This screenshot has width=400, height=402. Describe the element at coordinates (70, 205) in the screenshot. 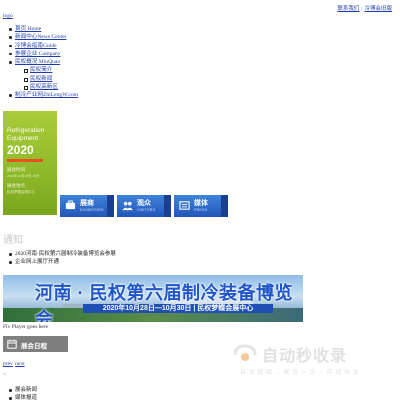

I see `exhibitor-icon` at that location.